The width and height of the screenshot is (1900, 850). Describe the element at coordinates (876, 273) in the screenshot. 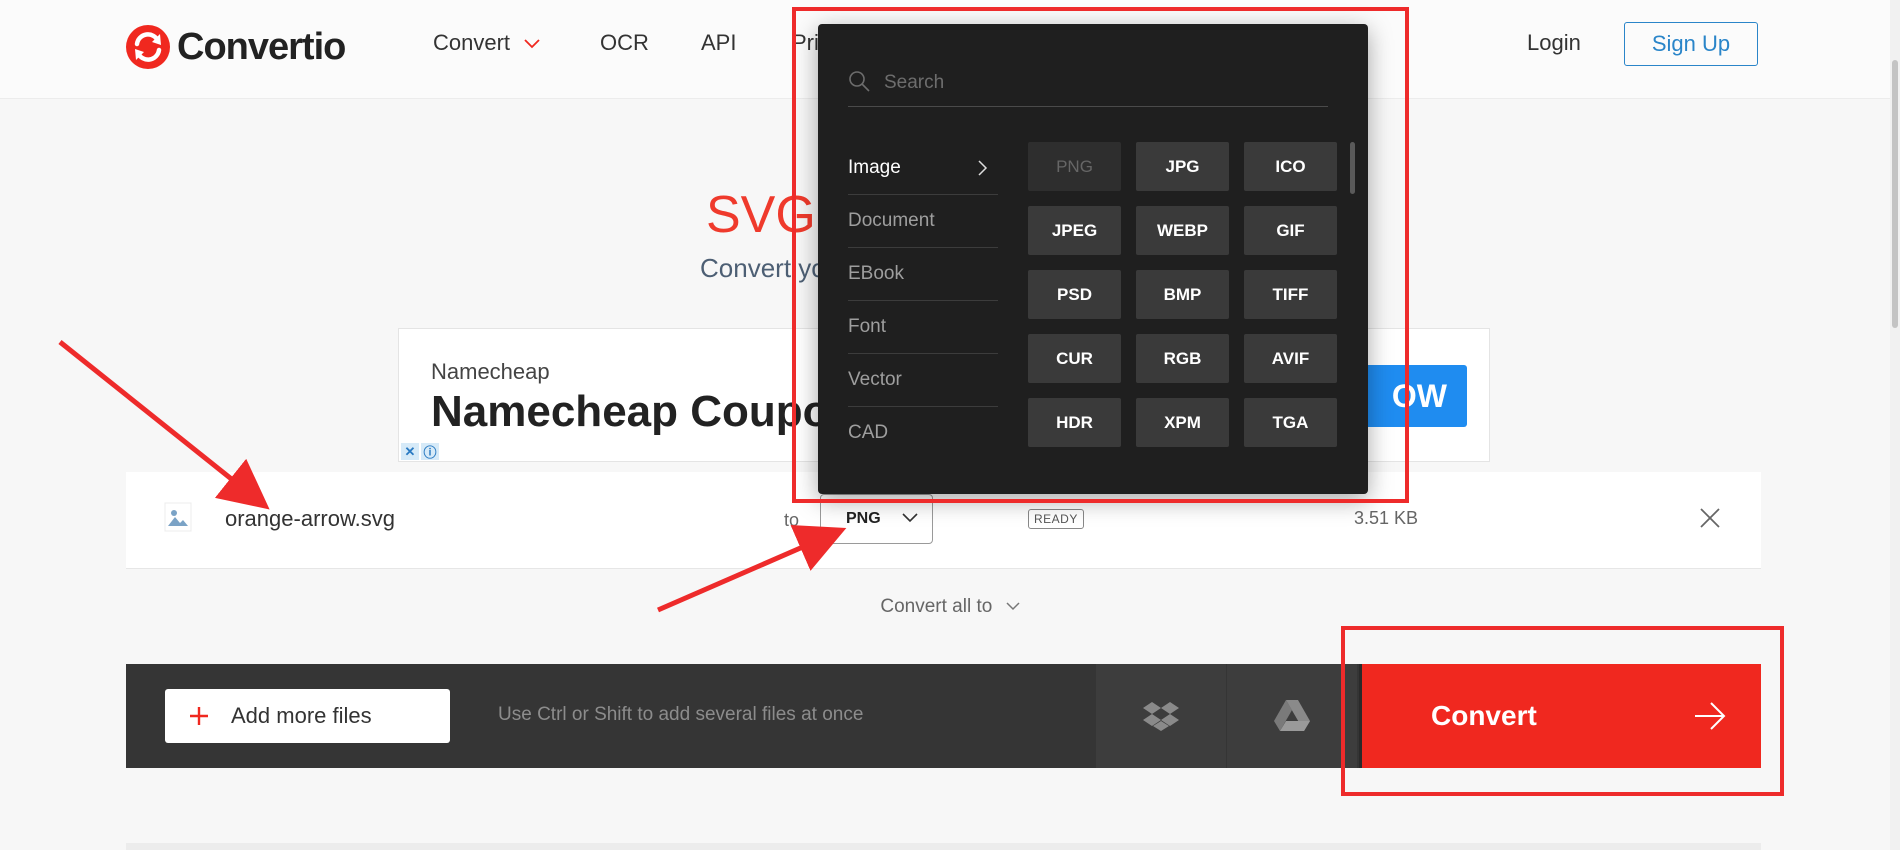

I see `category-label: EBook` at that location.